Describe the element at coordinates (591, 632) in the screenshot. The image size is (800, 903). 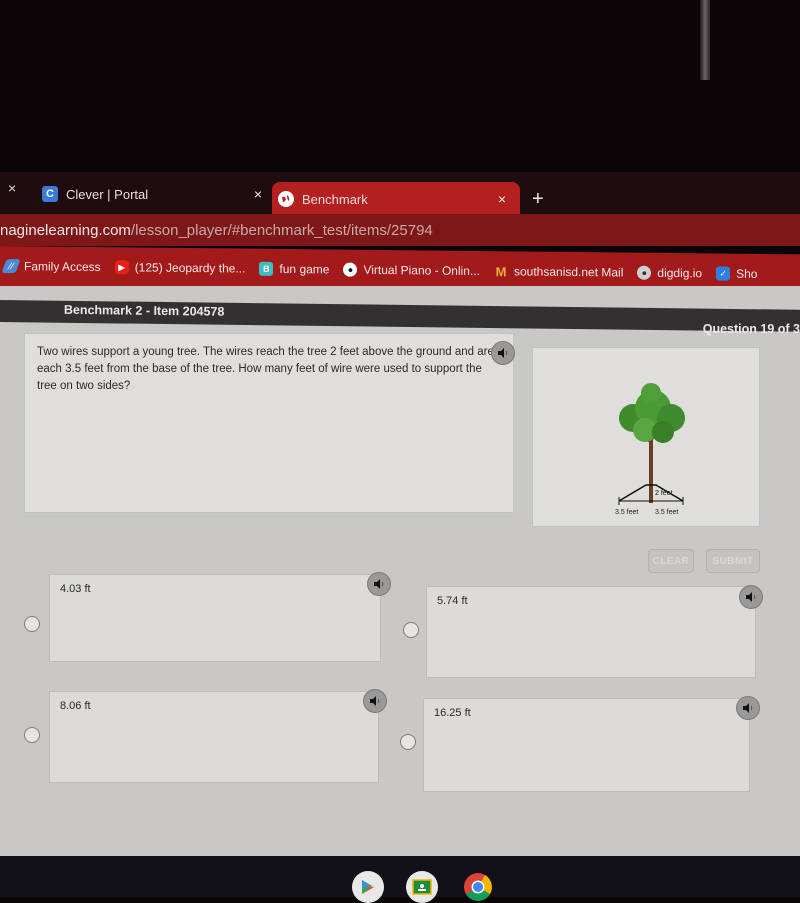
I see `choice-box: 5.74 ft` at that location.